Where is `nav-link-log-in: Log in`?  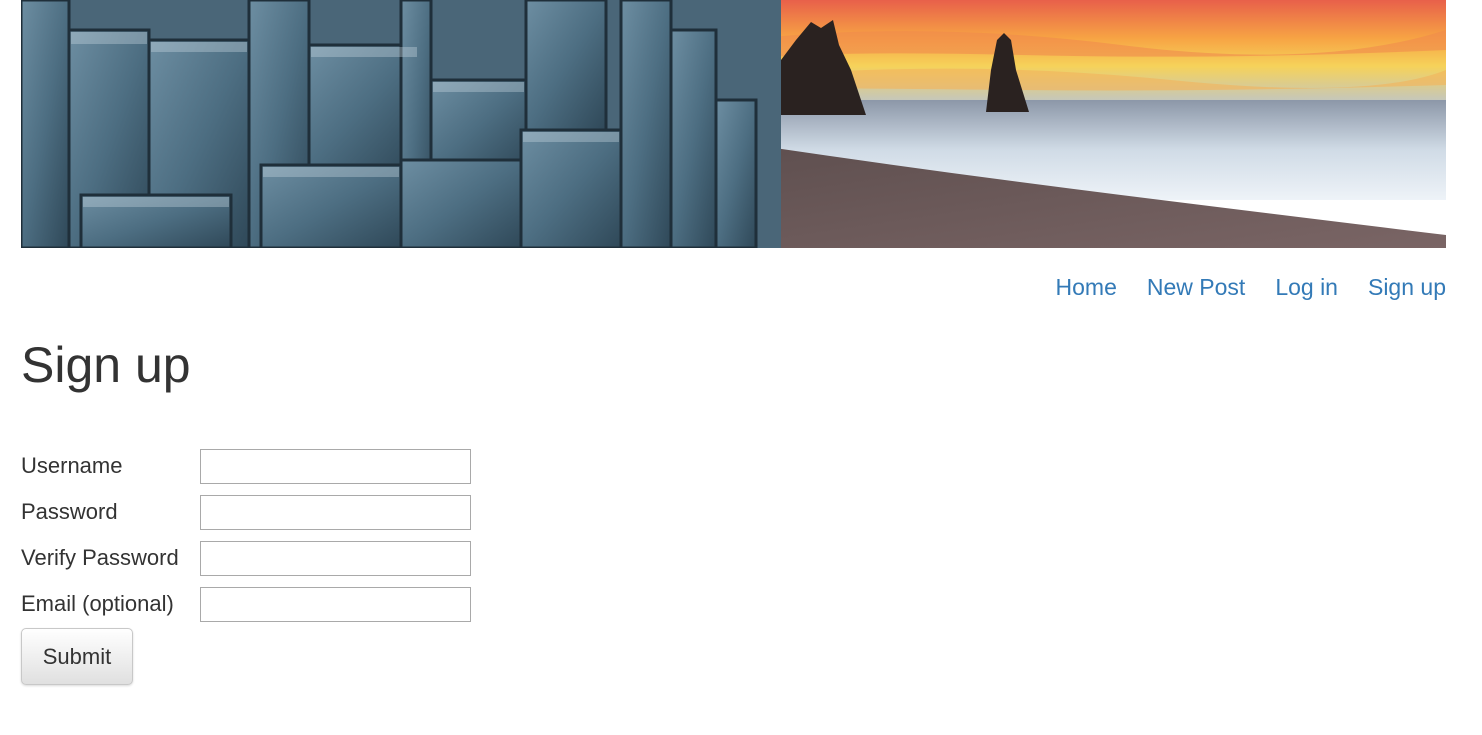 nav-link-log-in: Log in is located at coordinates (1306, 287).